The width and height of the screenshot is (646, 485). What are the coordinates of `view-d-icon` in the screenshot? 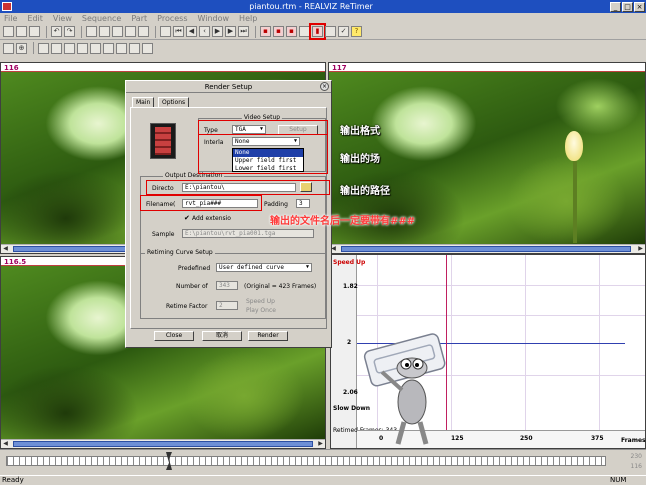 It's located at (82, 48).